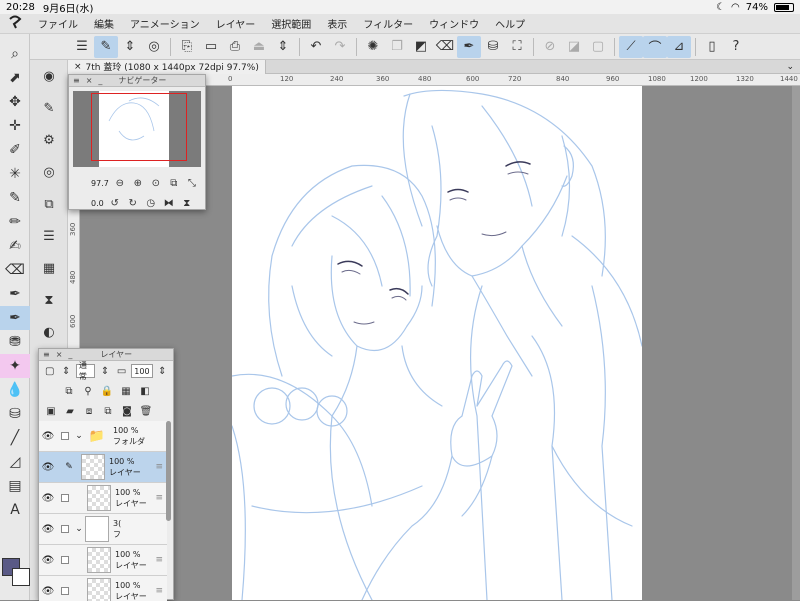 This screenshot has height=601, width=800. What do you see at coordinates (211, 47) in the screenshot?
I see `open-file-icon: ▭` at bounding box center [211, 47].